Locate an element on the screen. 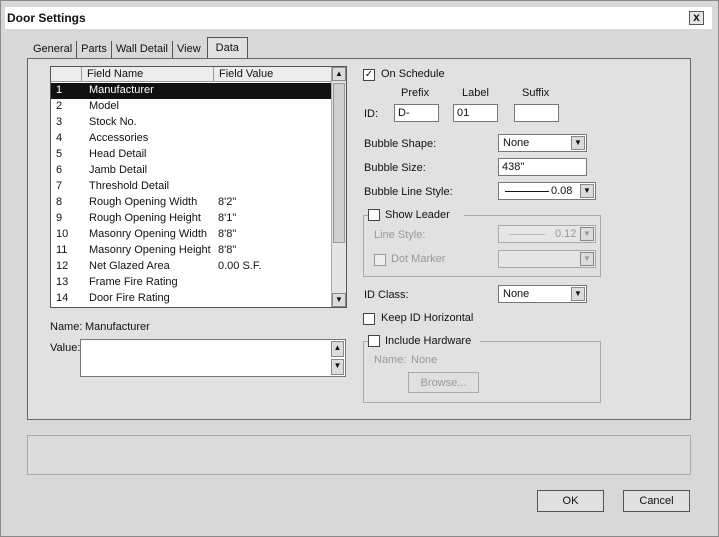 Image resolution: width=719 pixels, height=537 pixels. scrollbar-thumb is located at coordinates (339, 163).